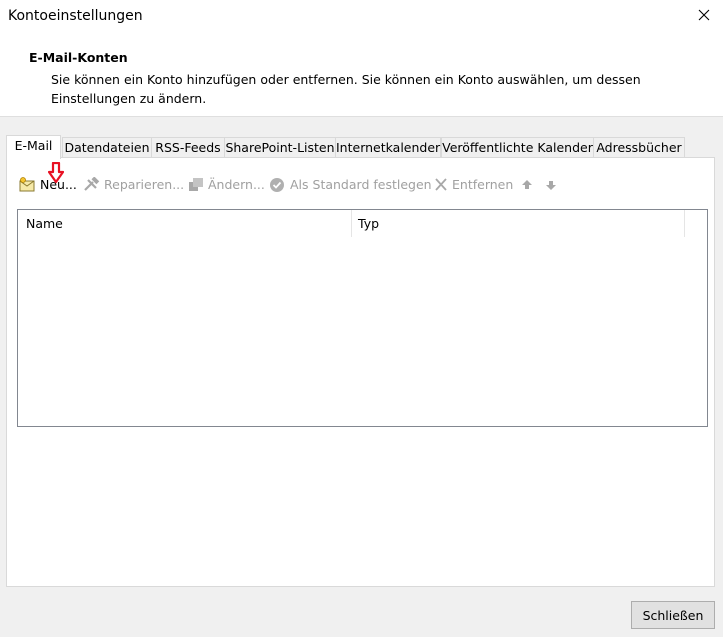  What do you see at coordinates (56, 174) in the screenshot?
I see `annotation-arrow-icon` at bounding box center [56, 174].